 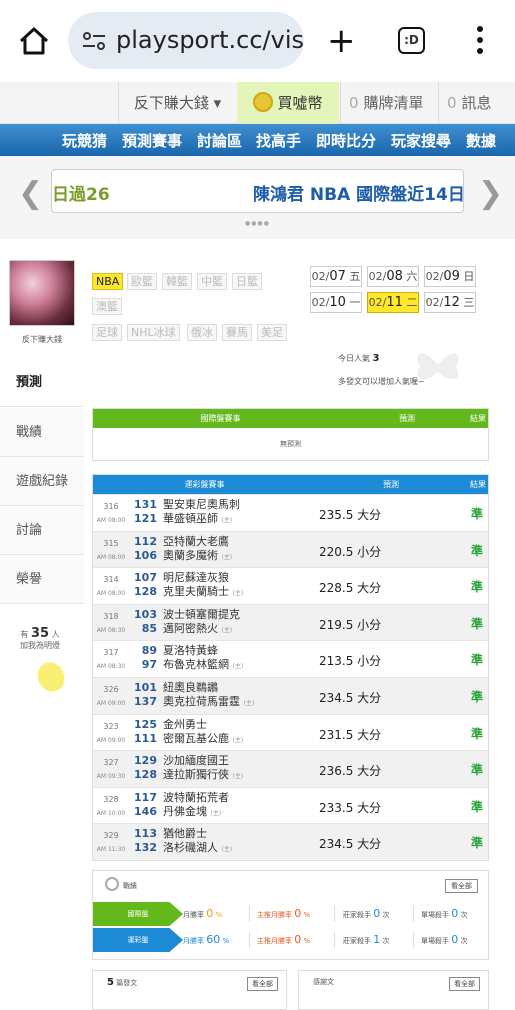 I want to click on profile-username: 反下賺大錢, so click(x=42, y=339).